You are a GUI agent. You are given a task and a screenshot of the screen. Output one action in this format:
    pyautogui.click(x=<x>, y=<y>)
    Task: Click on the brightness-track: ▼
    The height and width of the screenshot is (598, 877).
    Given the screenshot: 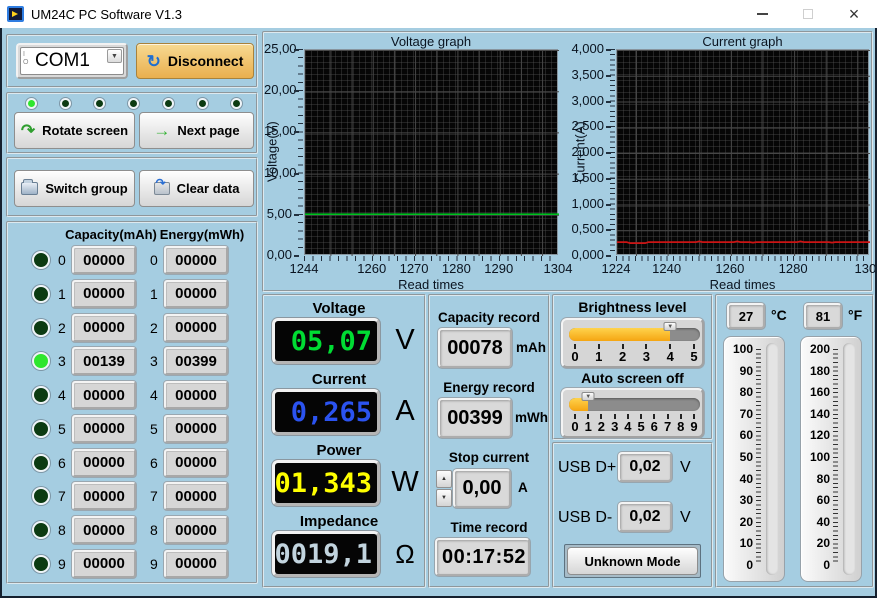 What is the action you would take?
    pyautogui.click(x=634, y=331)
    